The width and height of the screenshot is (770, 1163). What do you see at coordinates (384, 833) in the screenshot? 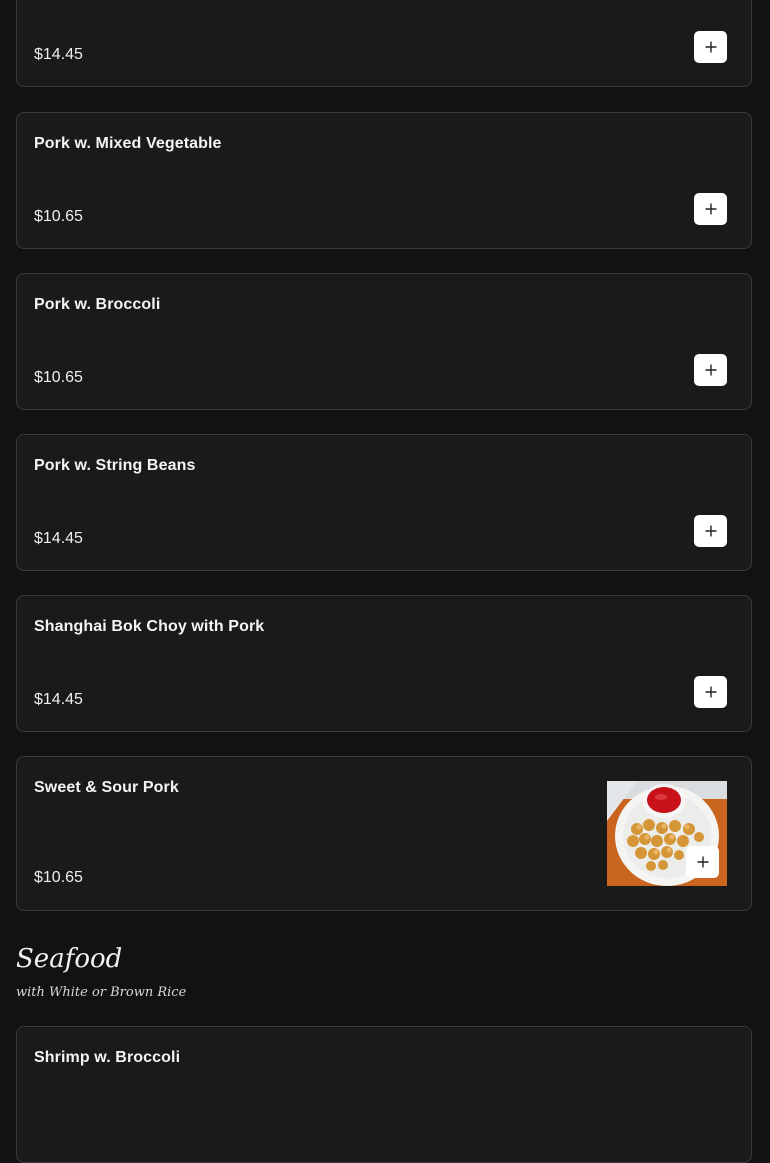
I see `menu-item-card: Sweet & Sour Pork $10.65` at bounding box center [384, 833].